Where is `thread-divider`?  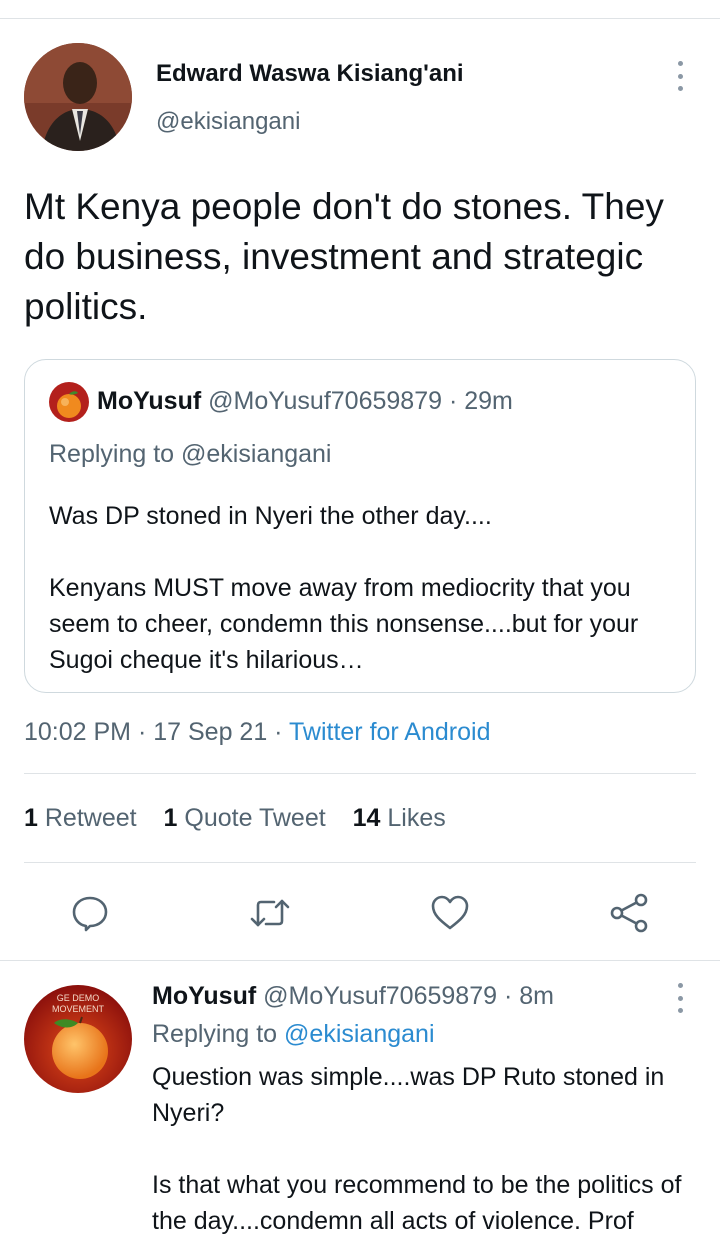 thread-divider is located at coordinates (360, 960).